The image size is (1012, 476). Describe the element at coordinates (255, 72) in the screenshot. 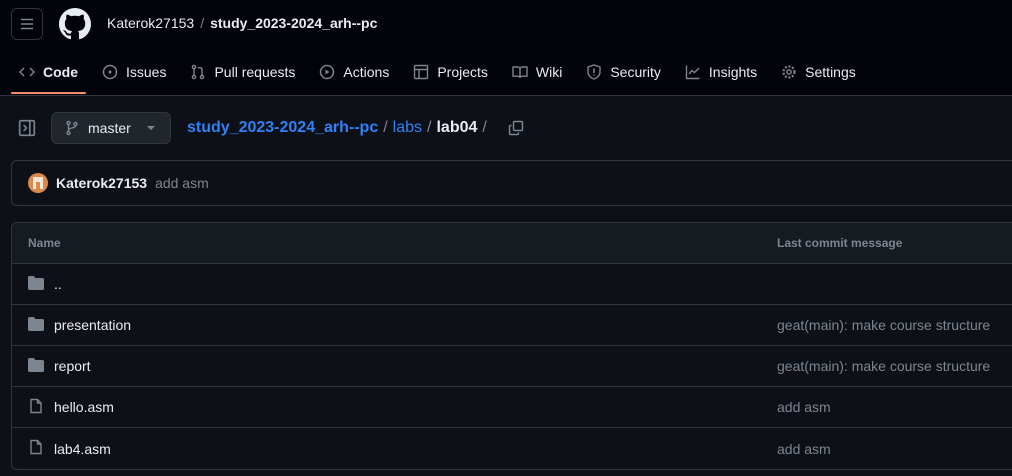

I see `tab-label: Pull requests` at that location.